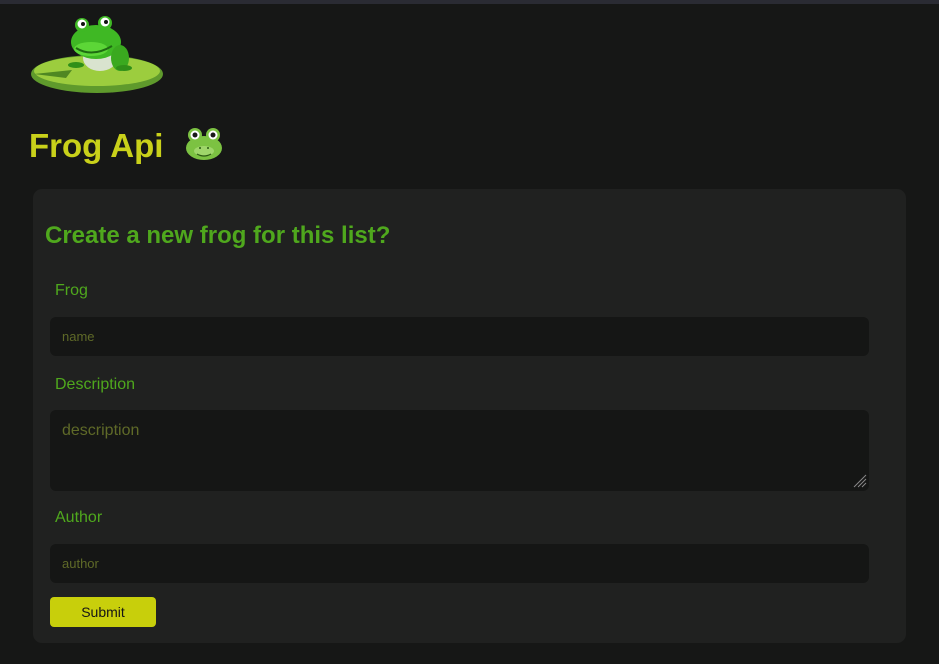 The width and height of the screenshot is (939, 664). Describe the element at coordinates (103, 612) in the screenshot. I see `submit-button: Submit` at that location.